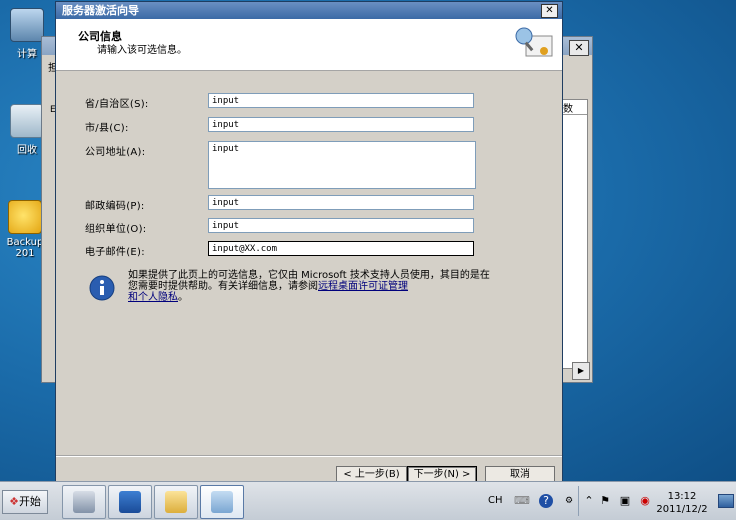 This screenshot has height=520, width=736. Describe the element at coordinates (107, 128) in the screenshot. I see `city-label: 市/县(C):` at that location.